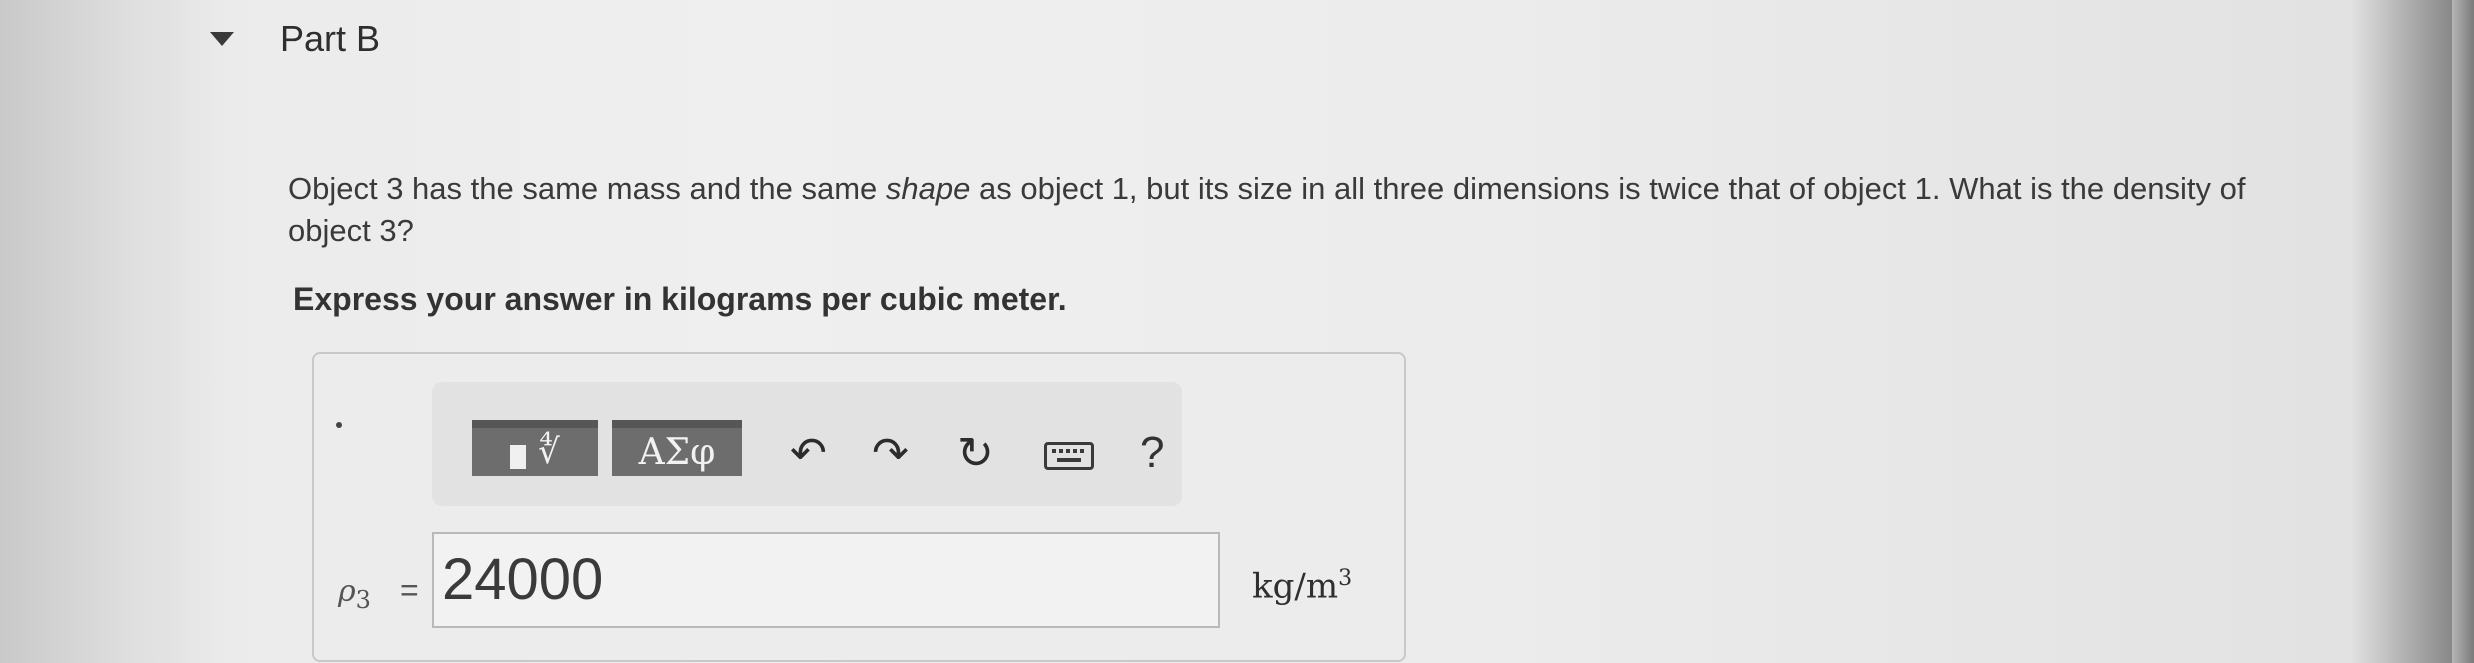 This screenshot has height=663, width=2474. What do you see at coordinates (339, 425) in the screenshot?
I see `focus-dot` at bounding box center [339, 425].